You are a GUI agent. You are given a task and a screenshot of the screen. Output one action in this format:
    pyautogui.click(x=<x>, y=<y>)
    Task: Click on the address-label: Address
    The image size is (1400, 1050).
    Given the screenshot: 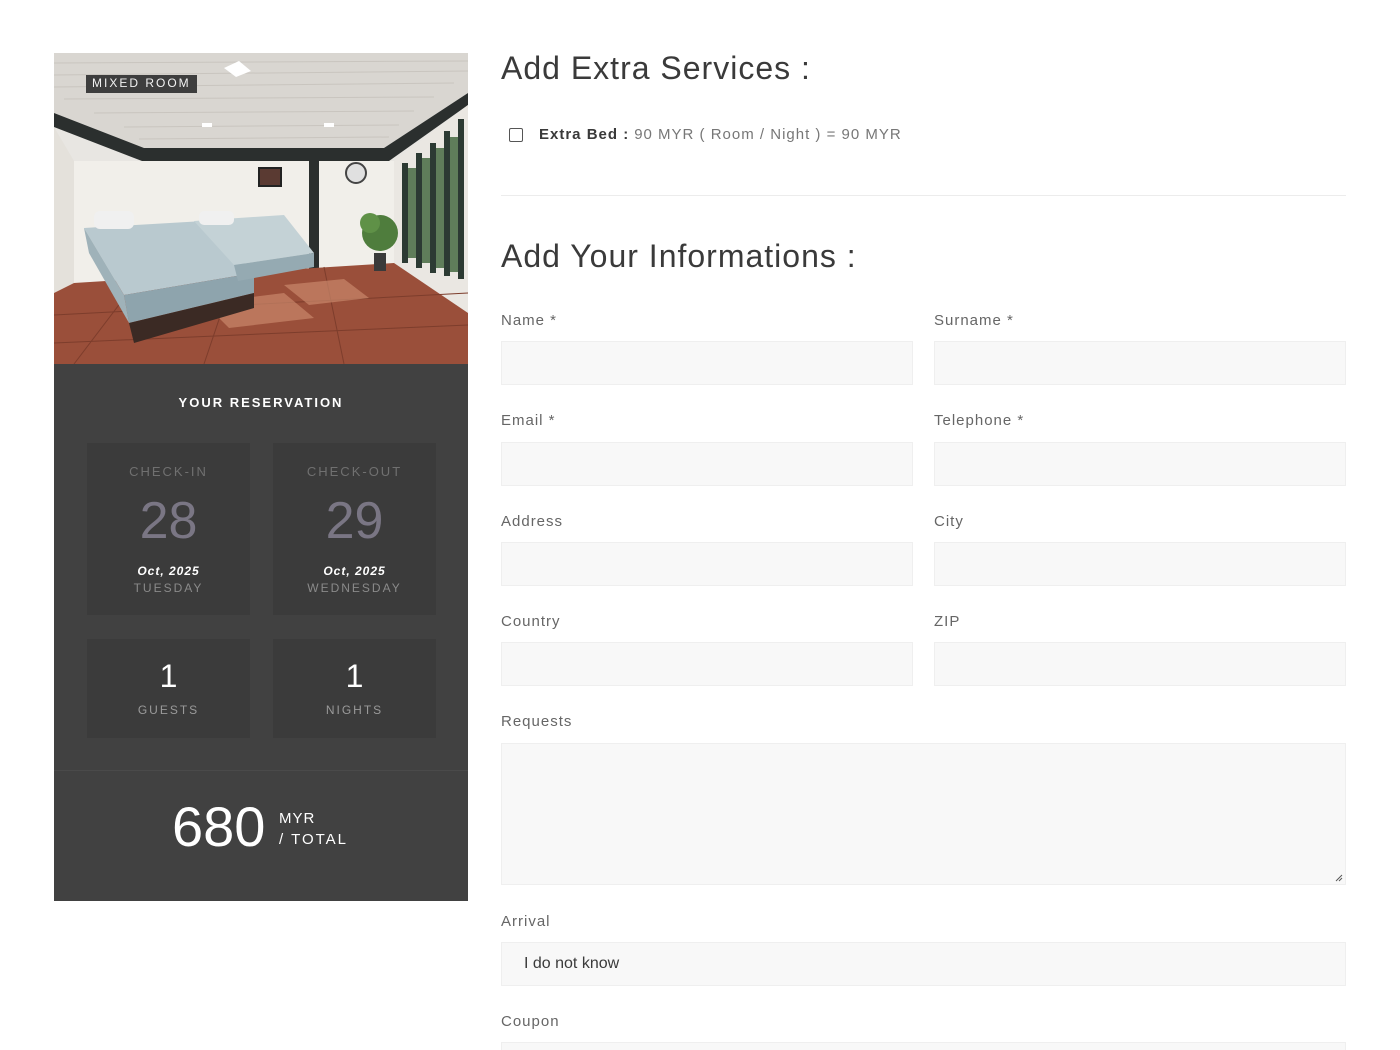 What is the action you would take?
    pyautogui.click(x=532, y=521)
    